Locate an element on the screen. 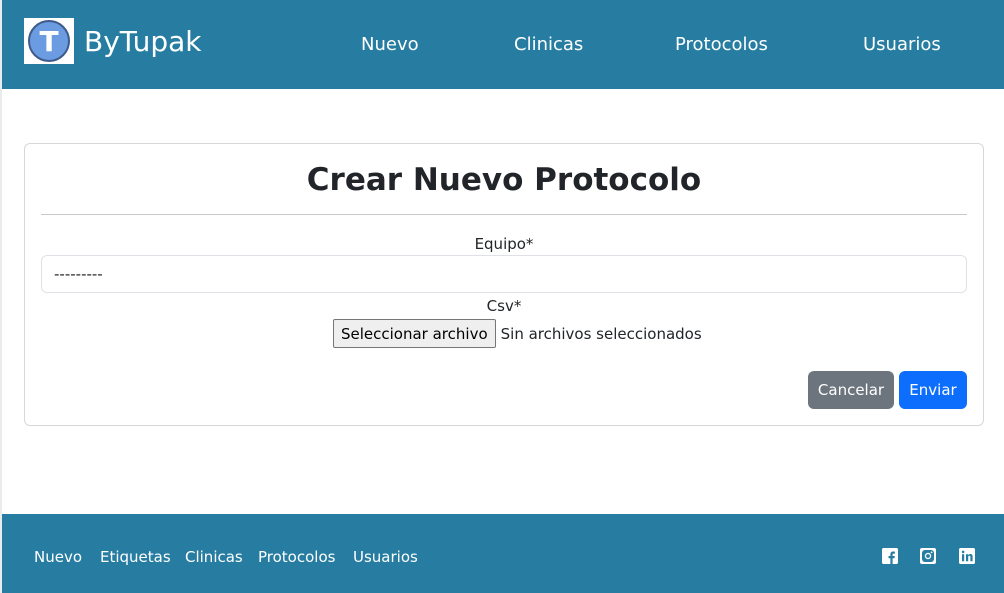 This screenshot has height=593, width=1004. linkedin-icon is located at coordinates (967, 556).